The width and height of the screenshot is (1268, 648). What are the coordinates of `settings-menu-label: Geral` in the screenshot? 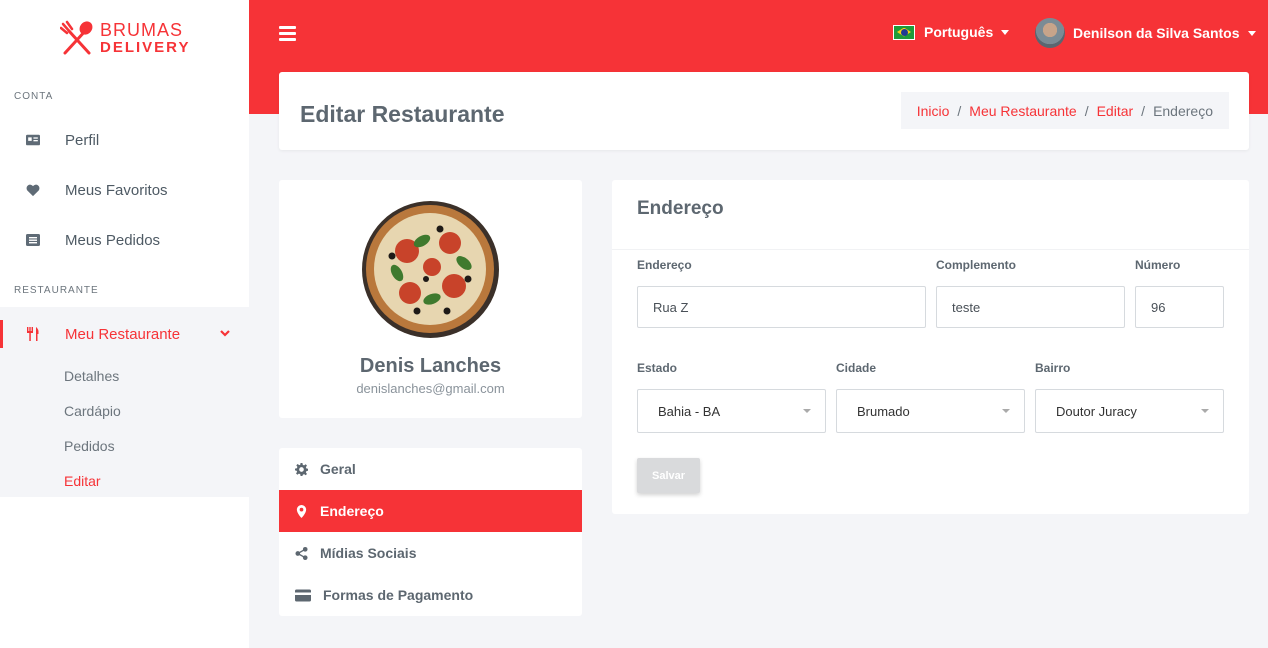 It's located at (338, 469).